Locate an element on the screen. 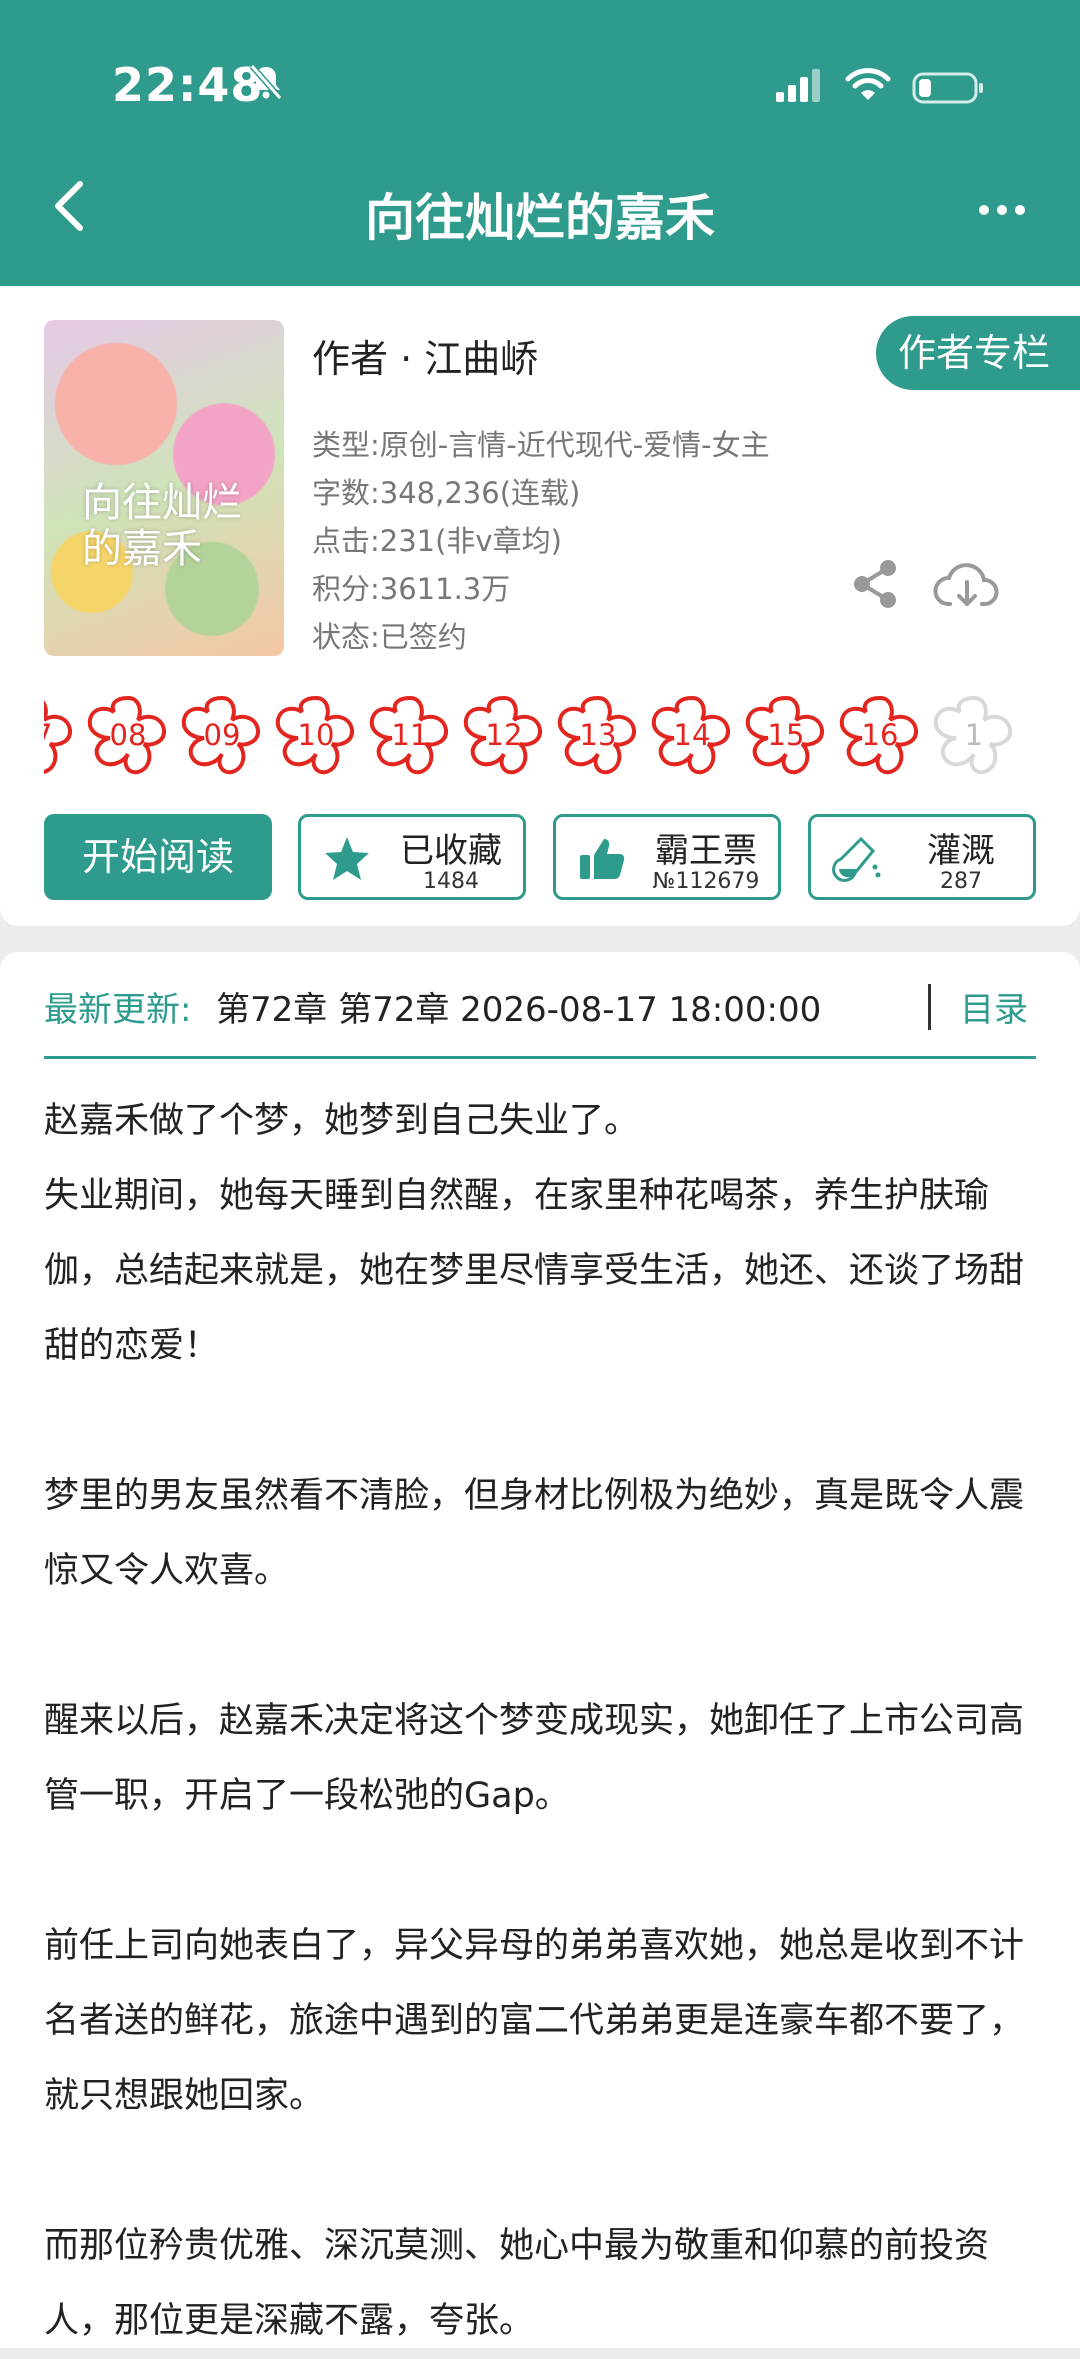 This screenshot has width=1080, height=2359. status-time: 22:48 is located at coordinates (188, 85).